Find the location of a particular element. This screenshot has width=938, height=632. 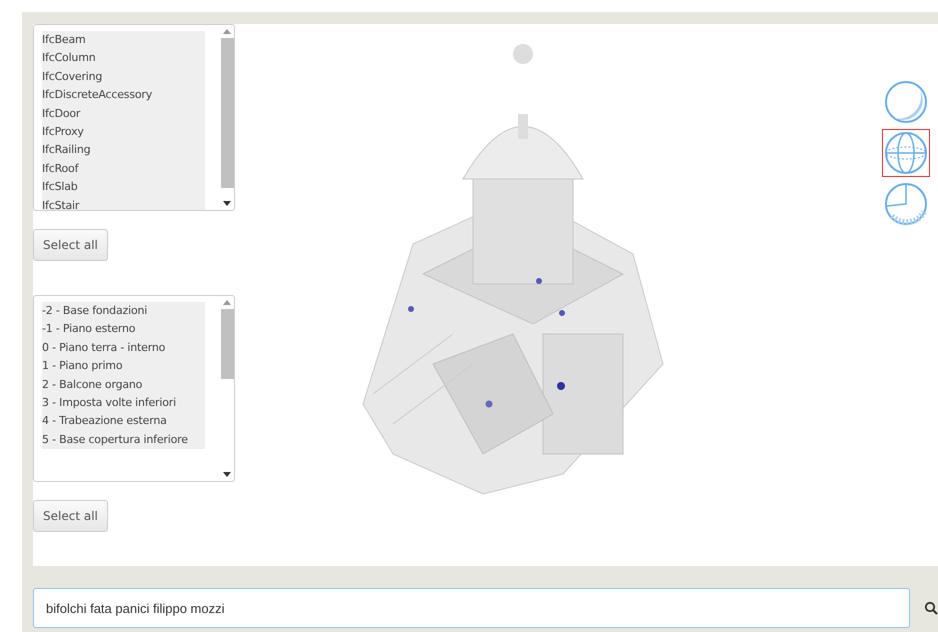

list-item: 0 - Piano terra - interno is located at coordinates (123, 348).